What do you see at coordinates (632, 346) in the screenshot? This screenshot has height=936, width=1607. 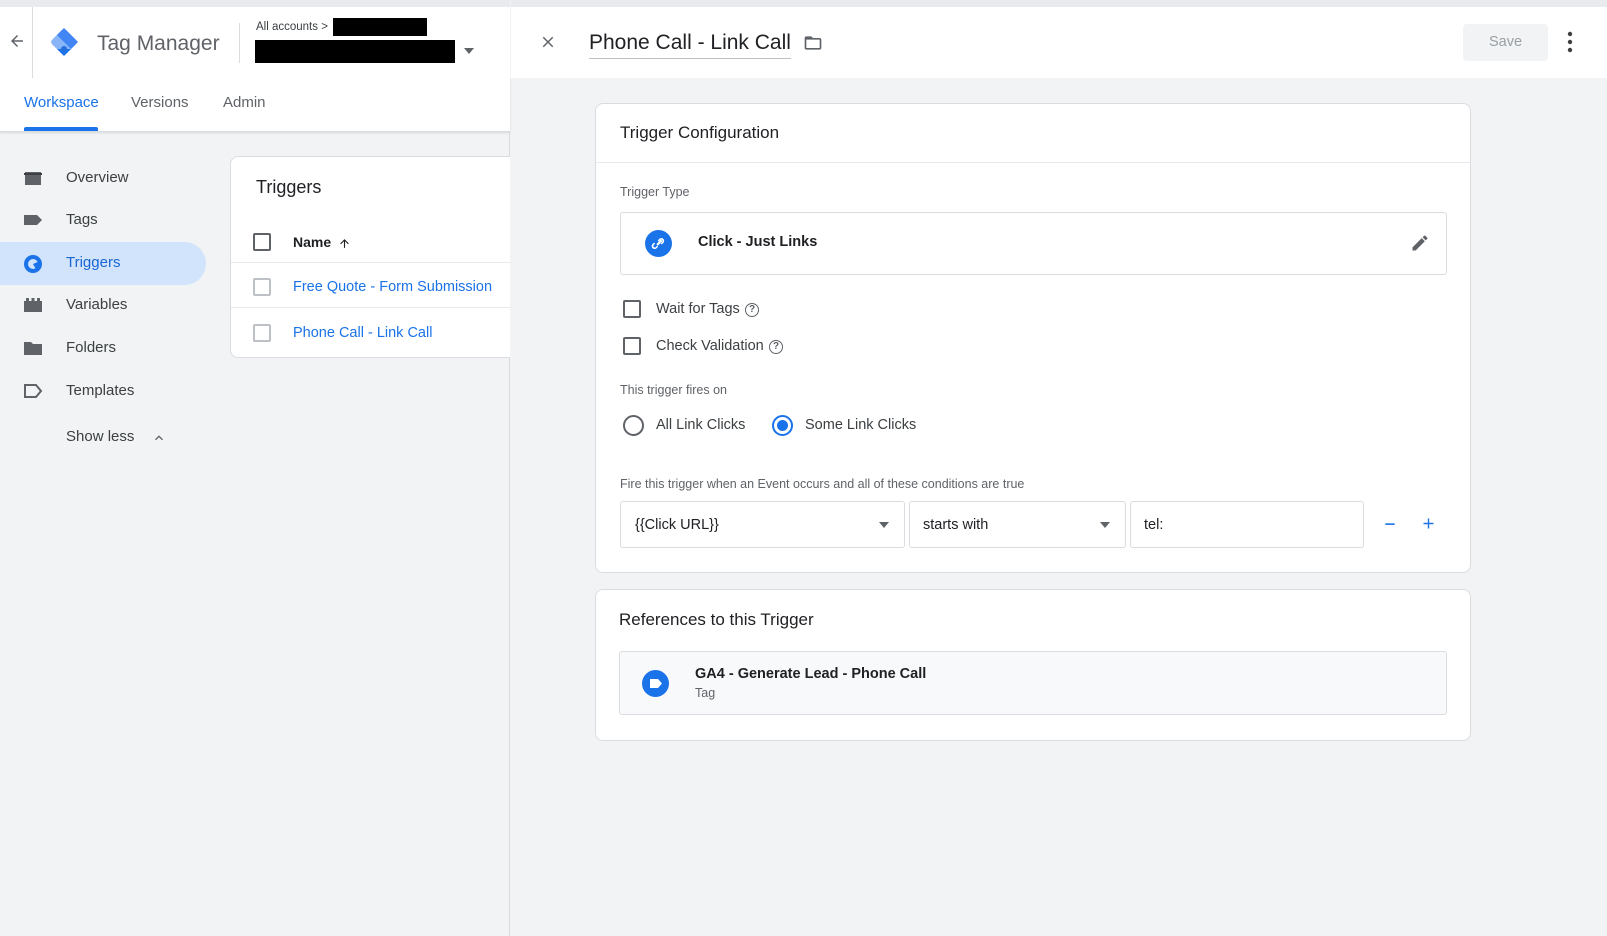 I see `check-validation-checkbox` at bounding box center [632, 346].